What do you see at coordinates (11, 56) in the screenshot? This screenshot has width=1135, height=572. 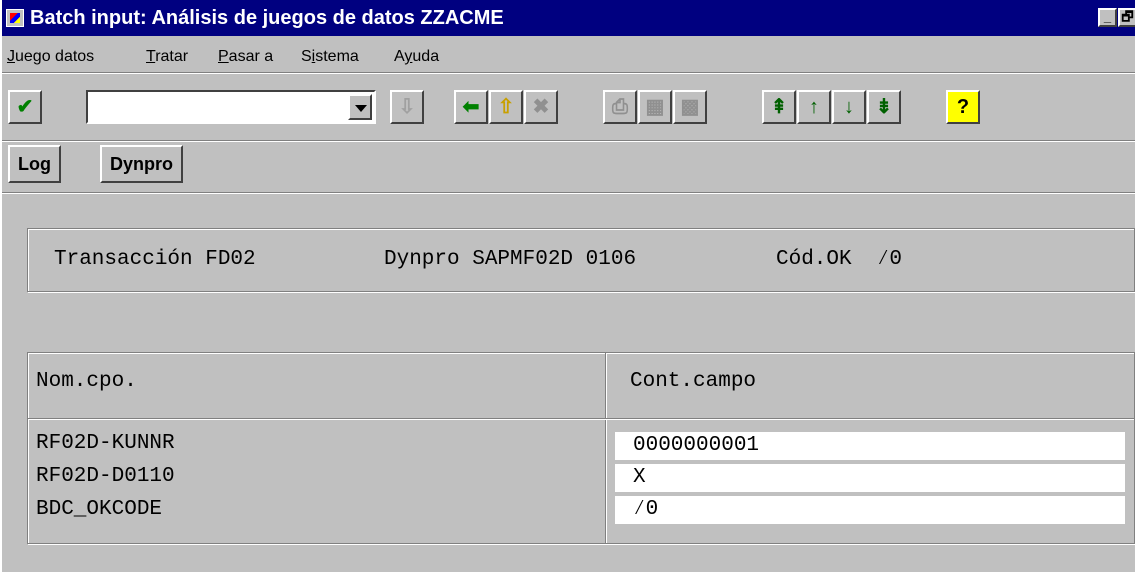 I see `menu-mnemonic: J` at bounding box center [11, 56].